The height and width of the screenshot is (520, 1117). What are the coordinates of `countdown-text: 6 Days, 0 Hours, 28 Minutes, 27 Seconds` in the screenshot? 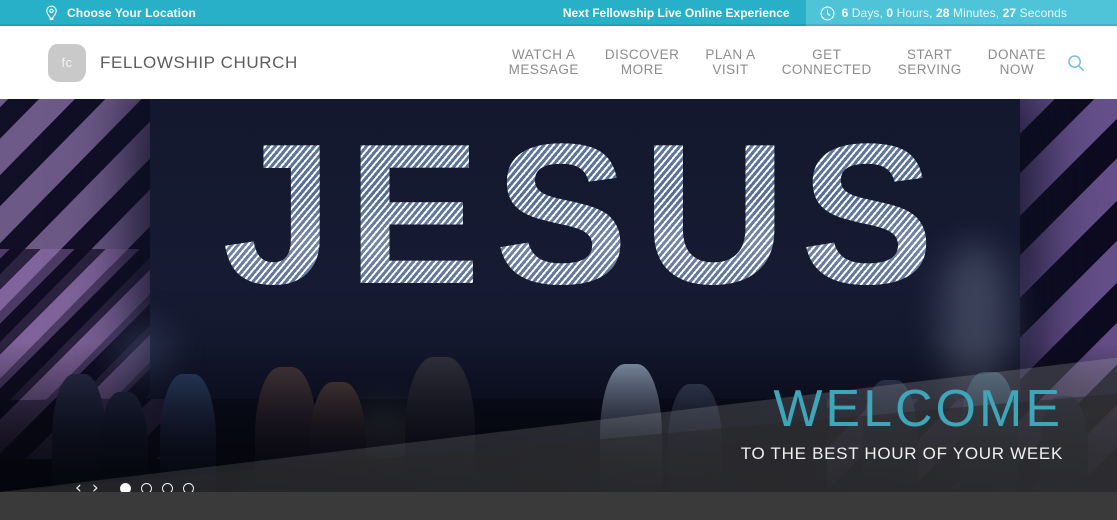 It's located at (954, 13).